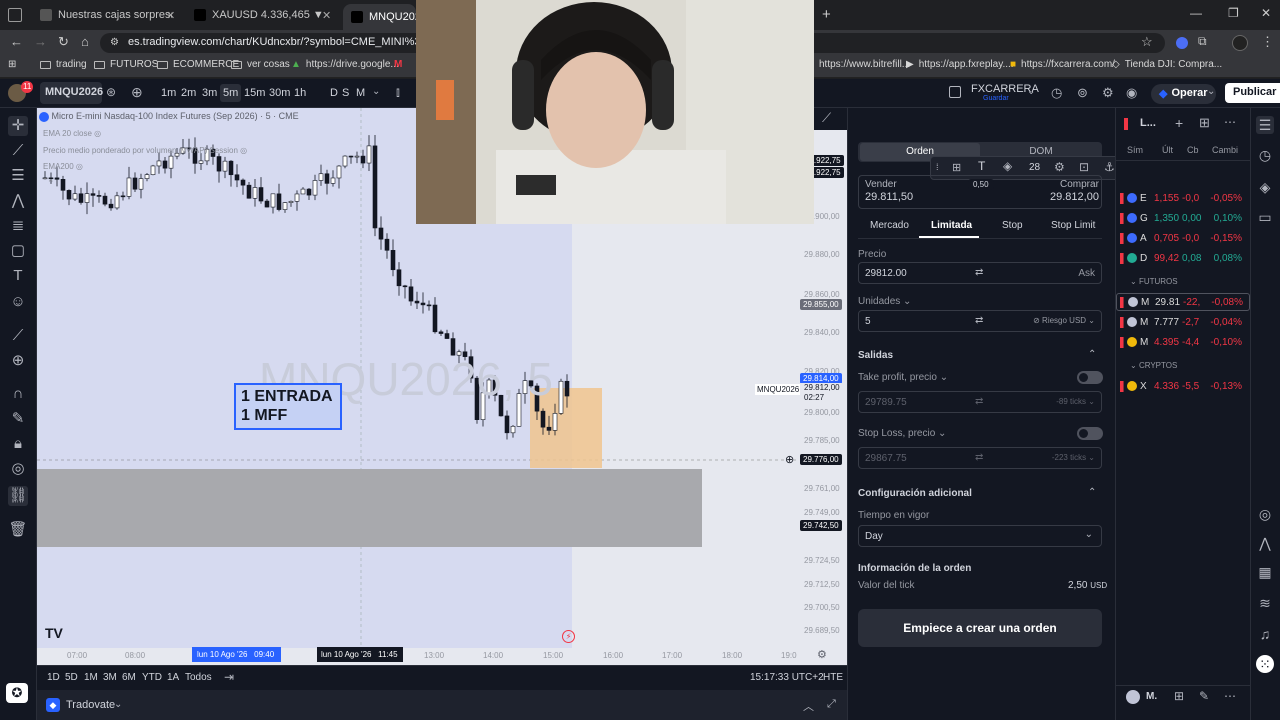 This screenshot has height=720, width=1280. What do you see at coordinates (18, 151) in the screenshot?
I see `trendline-icon: ⟋` at bounding box center [18, 151].